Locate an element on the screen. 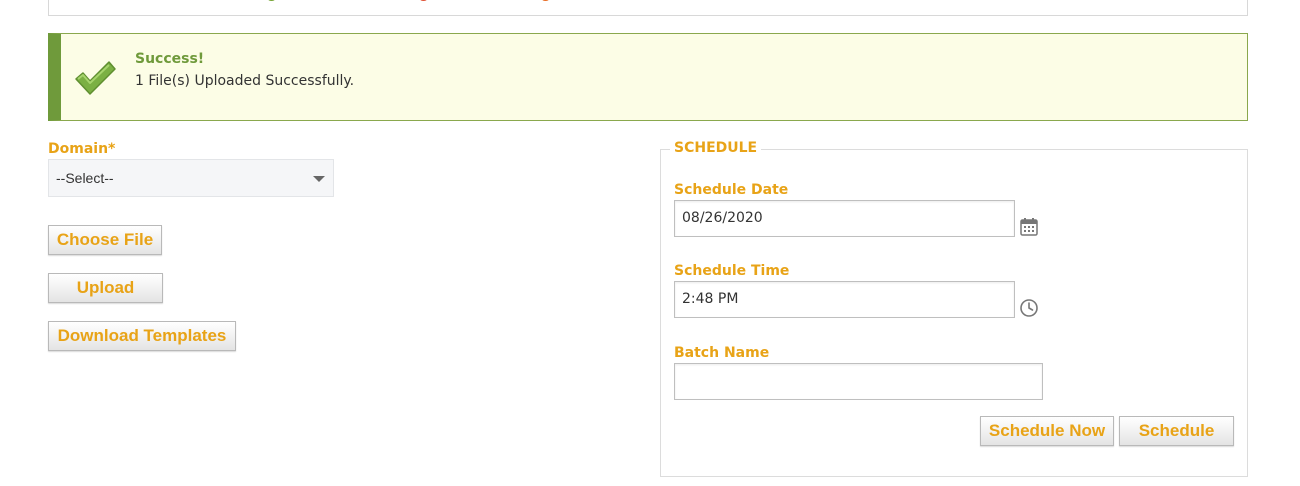 The height and width of the screenshot is (486, 1300). top-fragment-green is located at coordinates (271, 0).